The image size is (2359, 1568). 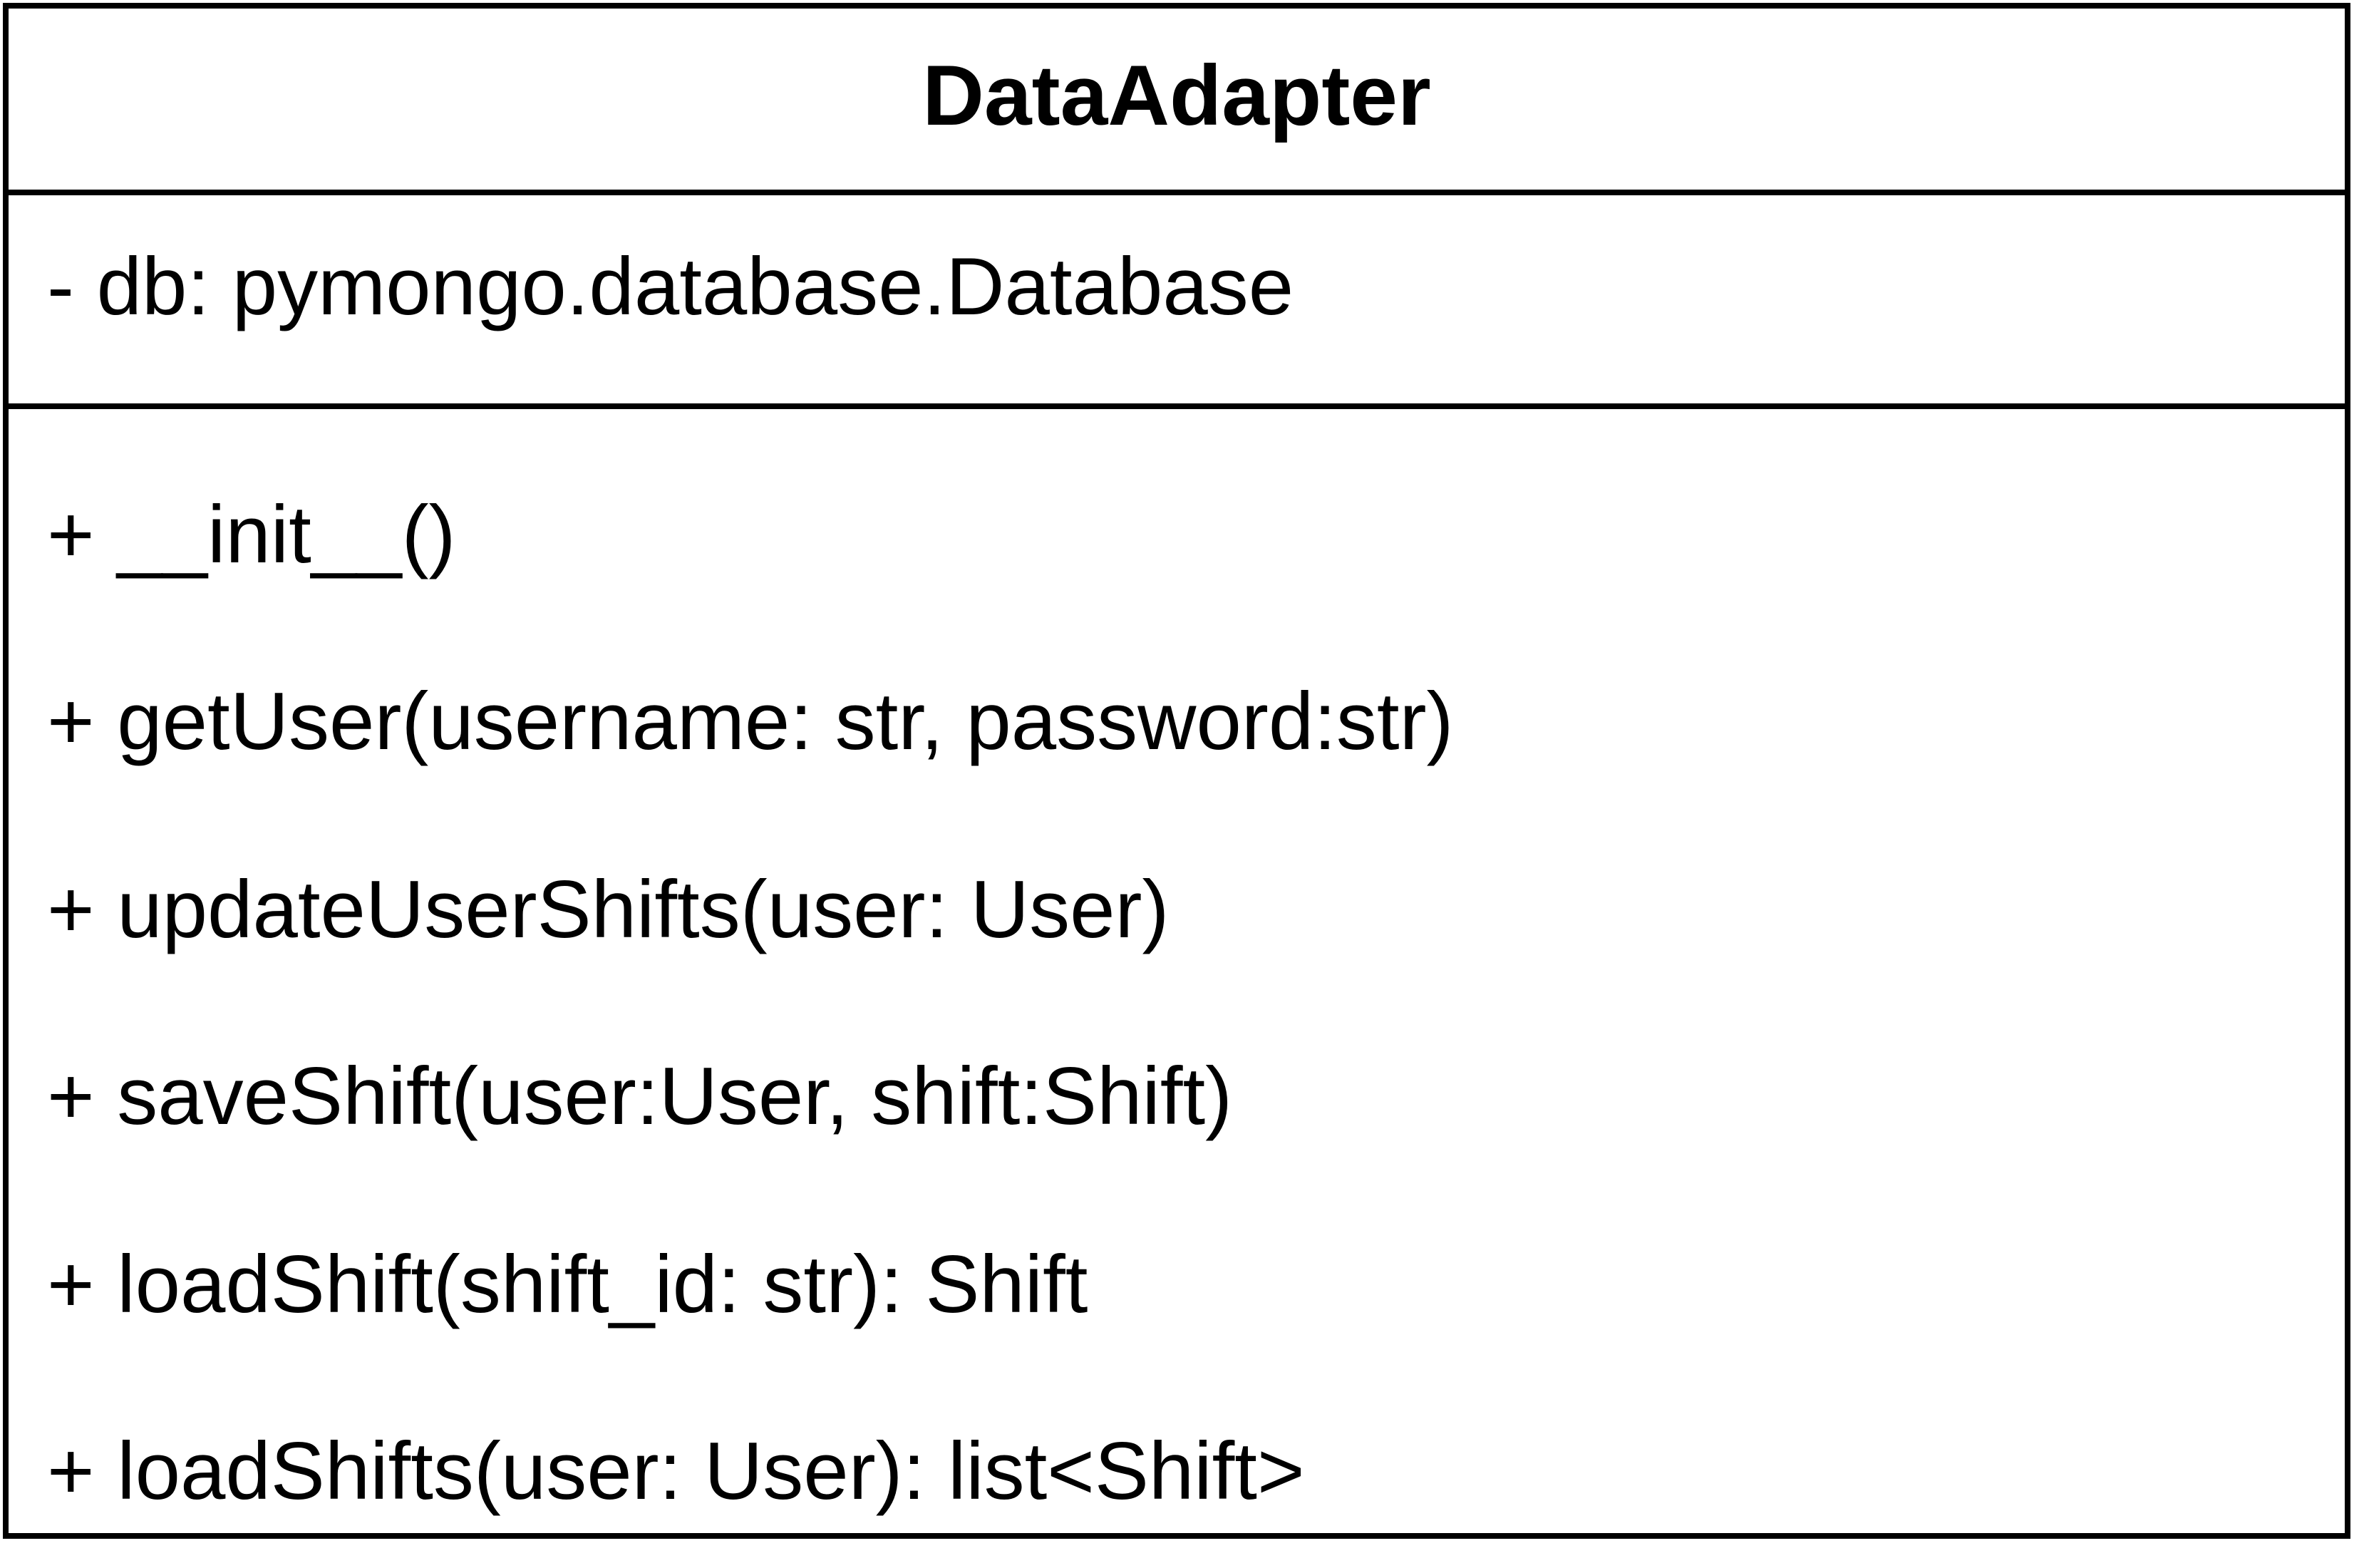 I want to click on method-load-shift: + loadShift(shift_id: str): Shift, so click(x=568, y=1284).